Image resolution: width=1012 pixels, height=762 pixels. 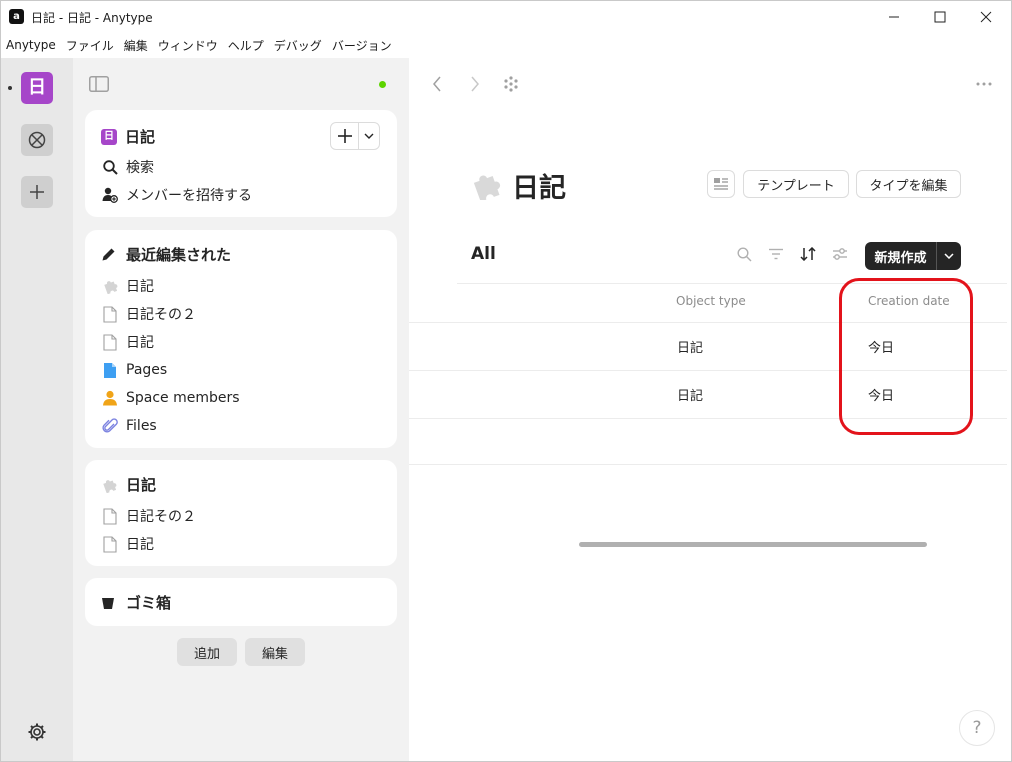 I want to click on recent-item: 日記その２, so click(x=148, y=314).